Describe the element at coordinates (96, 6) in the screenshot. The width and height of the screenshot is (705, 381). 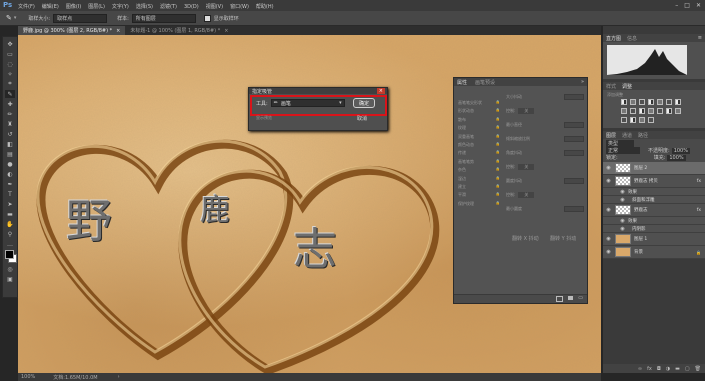
I see `menu-item: 图层(L)` at that location.